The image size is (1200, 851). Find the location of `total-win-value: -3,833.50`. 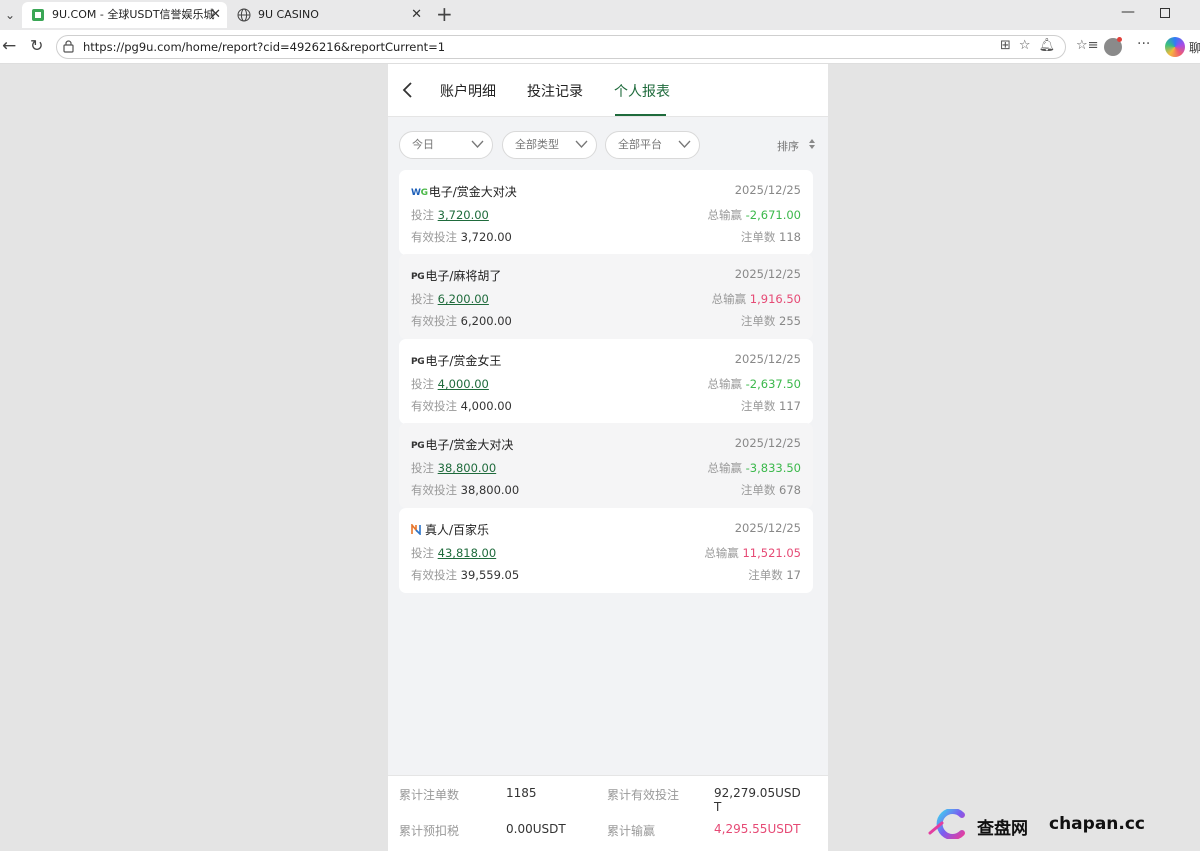

total-win-value: -3,833.50 is located at coordinates (773, 468).